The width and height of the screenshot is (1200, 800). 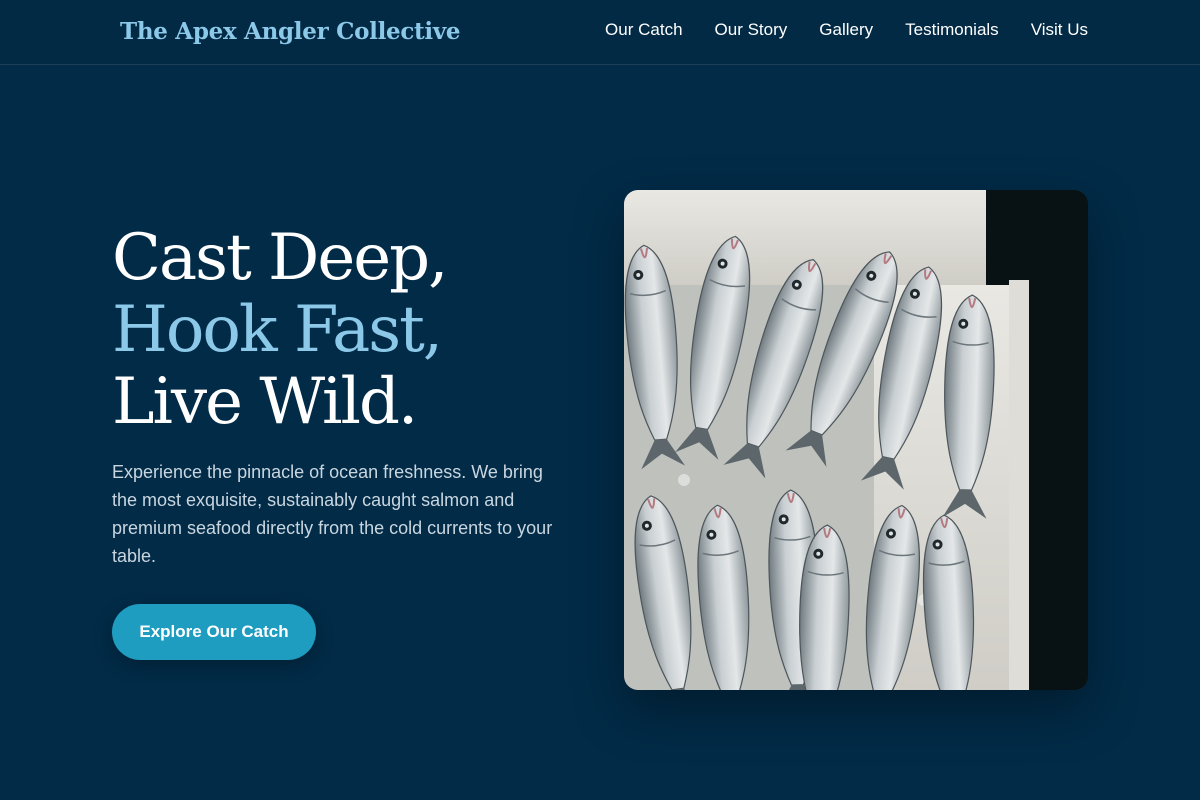 I want to click on nav-link-our-story: Our Story, so click(x=751, y=29).